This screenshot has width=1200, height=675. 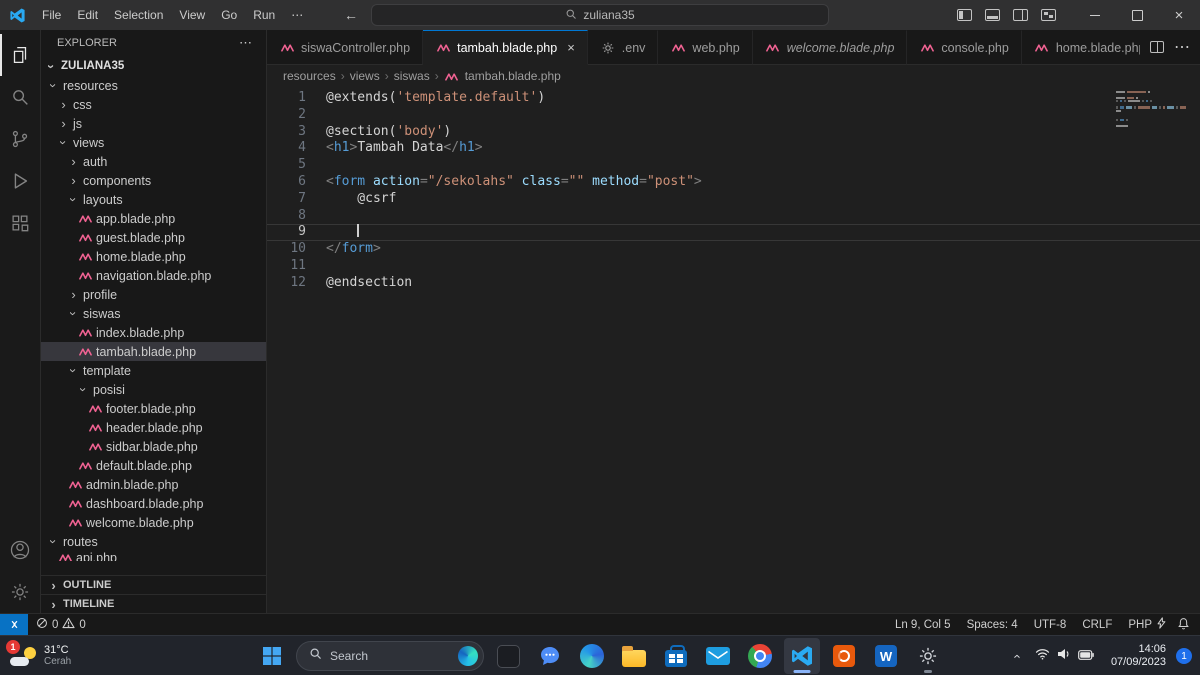 What do you see at coordinates (153, 465) in the screenshot?
I see `file-default.blade.php: default.blade.php` at bounding box center [153, 465].